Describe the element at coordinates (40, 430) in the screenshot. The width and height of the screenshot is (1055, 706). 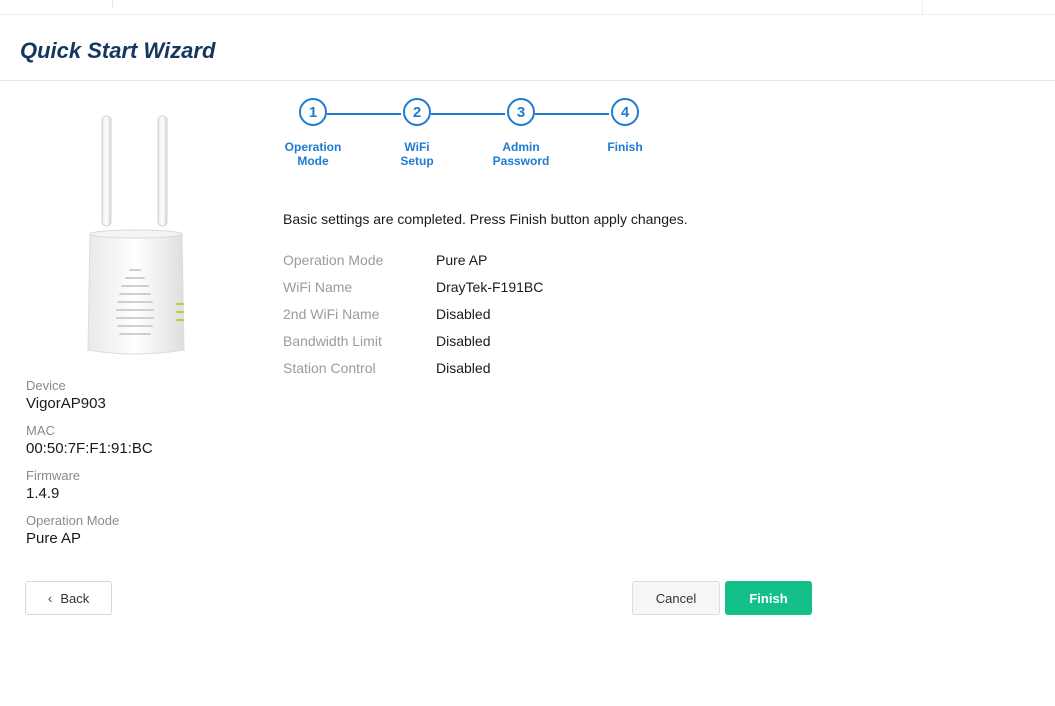
I see `mac-label: MAC` at that location.